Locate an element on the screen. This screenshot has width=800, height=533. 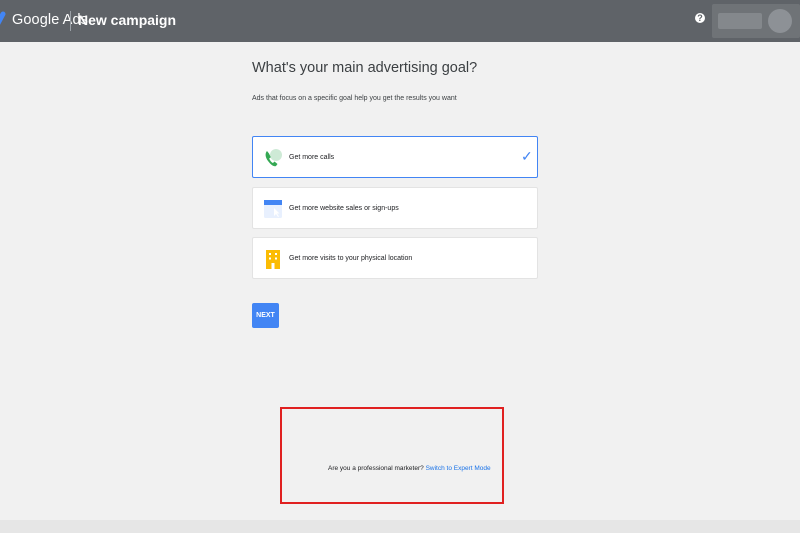
goal-option-calls: Get more calls ✓ is located at coordinates (395, 157).